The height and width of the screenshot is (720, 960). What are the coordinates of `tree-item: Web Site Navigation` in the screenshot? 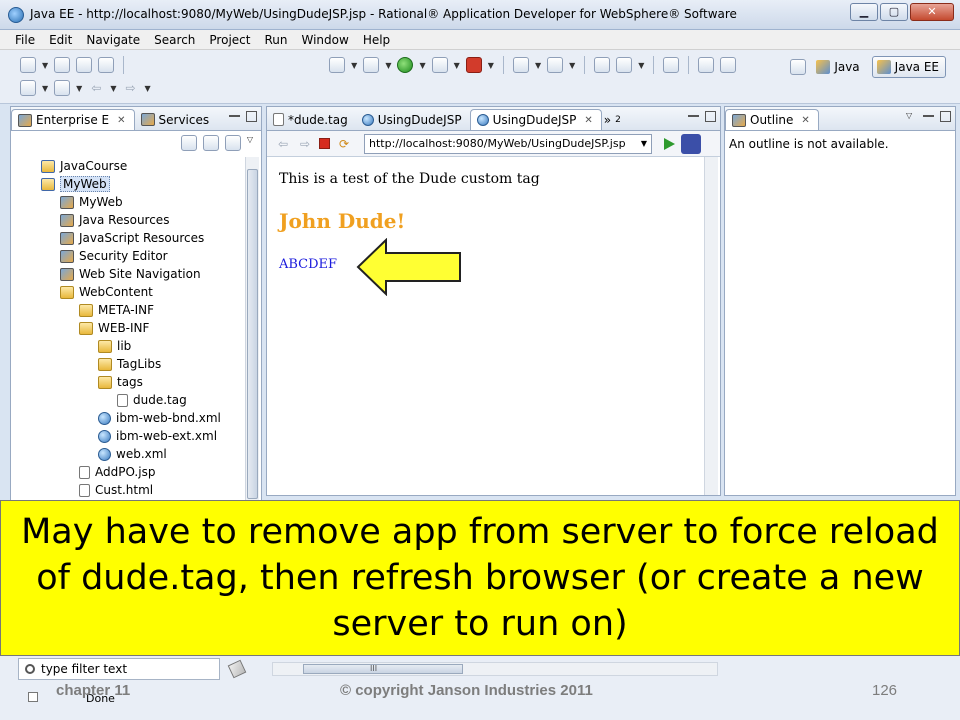 It's located at (129, 274).